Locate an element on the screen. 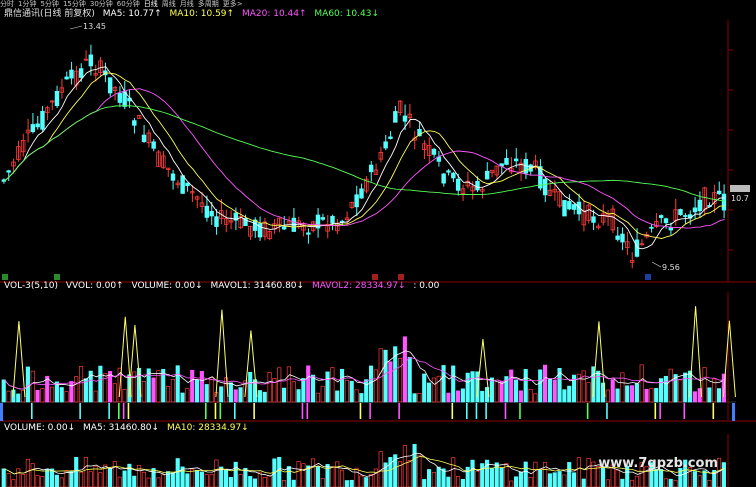 This screenshot has height=487, width=756. vvol-readout: VVOL: 0.00↑ is located at coordinates (94, 286).